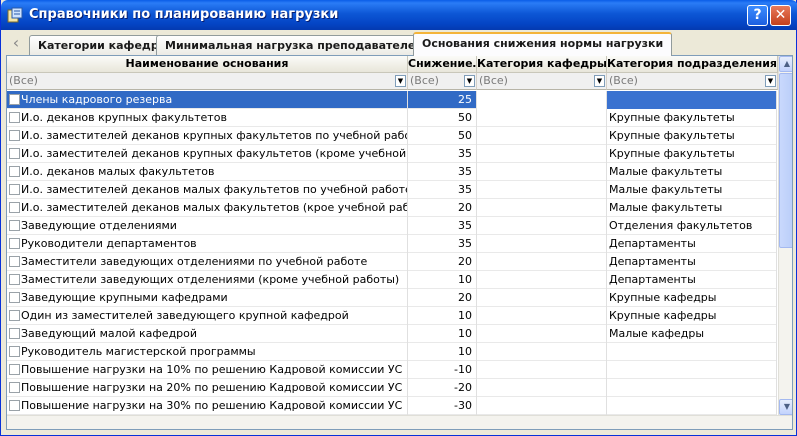 This screenshot has width=797, height=436. What do you see at coordinates (207, 81) in the screenshot?
I see `filter-name: (Все) ▼` at bounding box center [207, 81].